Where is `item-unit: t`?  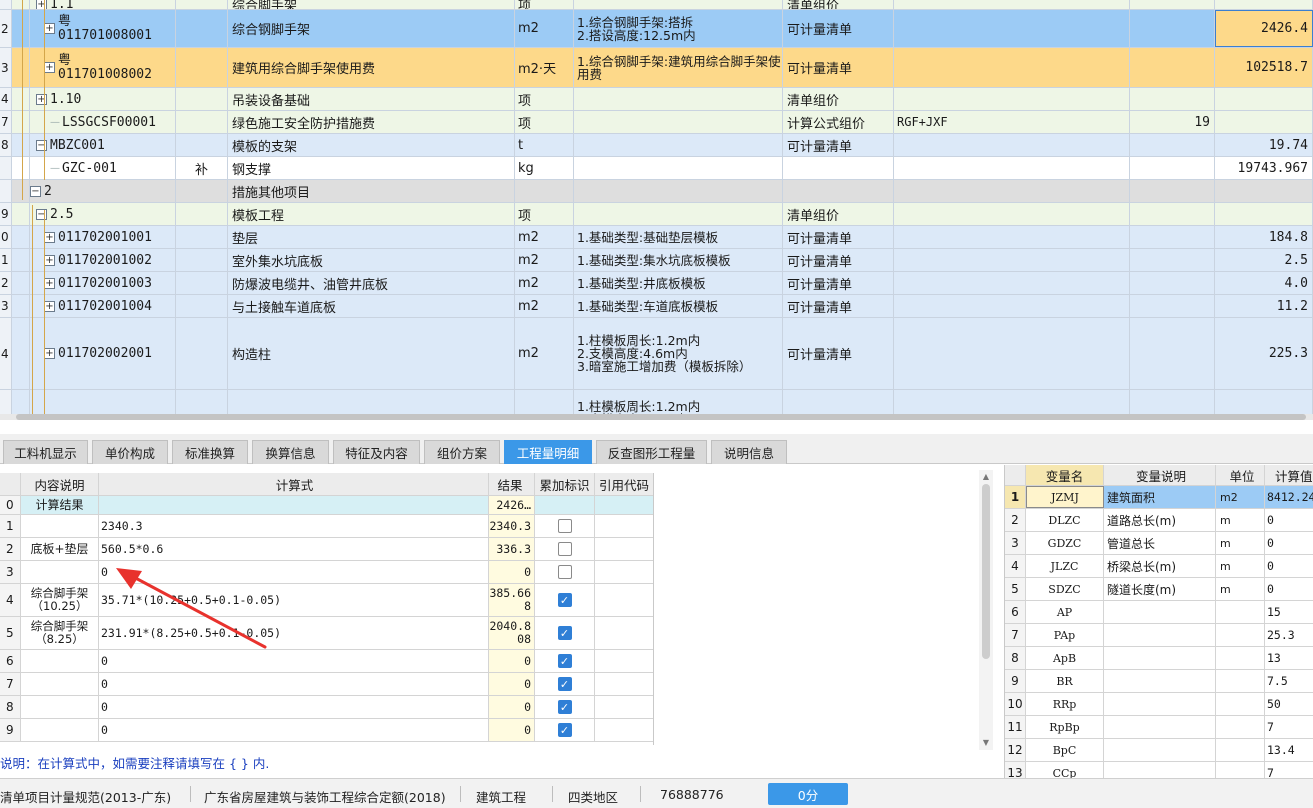
item-unit: t is located at coordinates (544, 145).